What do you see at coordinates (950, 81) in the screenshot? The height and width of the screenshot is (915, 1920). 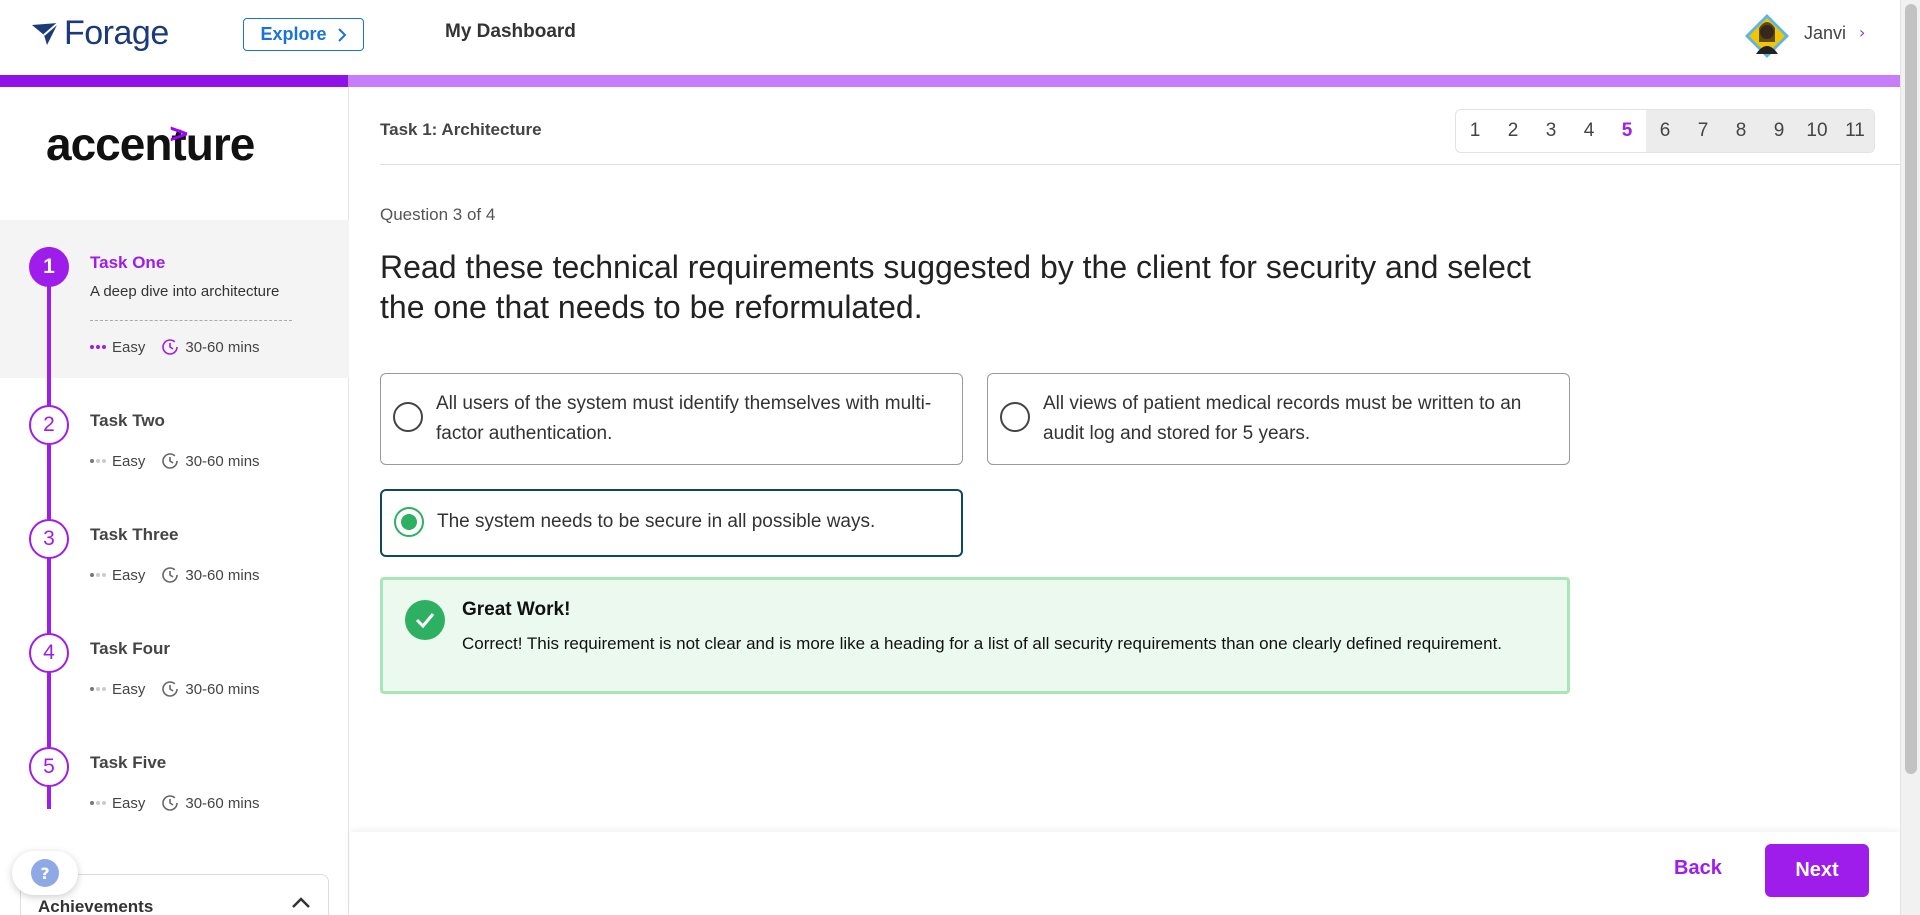 I see `course-progress-bar` at bounding box center [950, 81].